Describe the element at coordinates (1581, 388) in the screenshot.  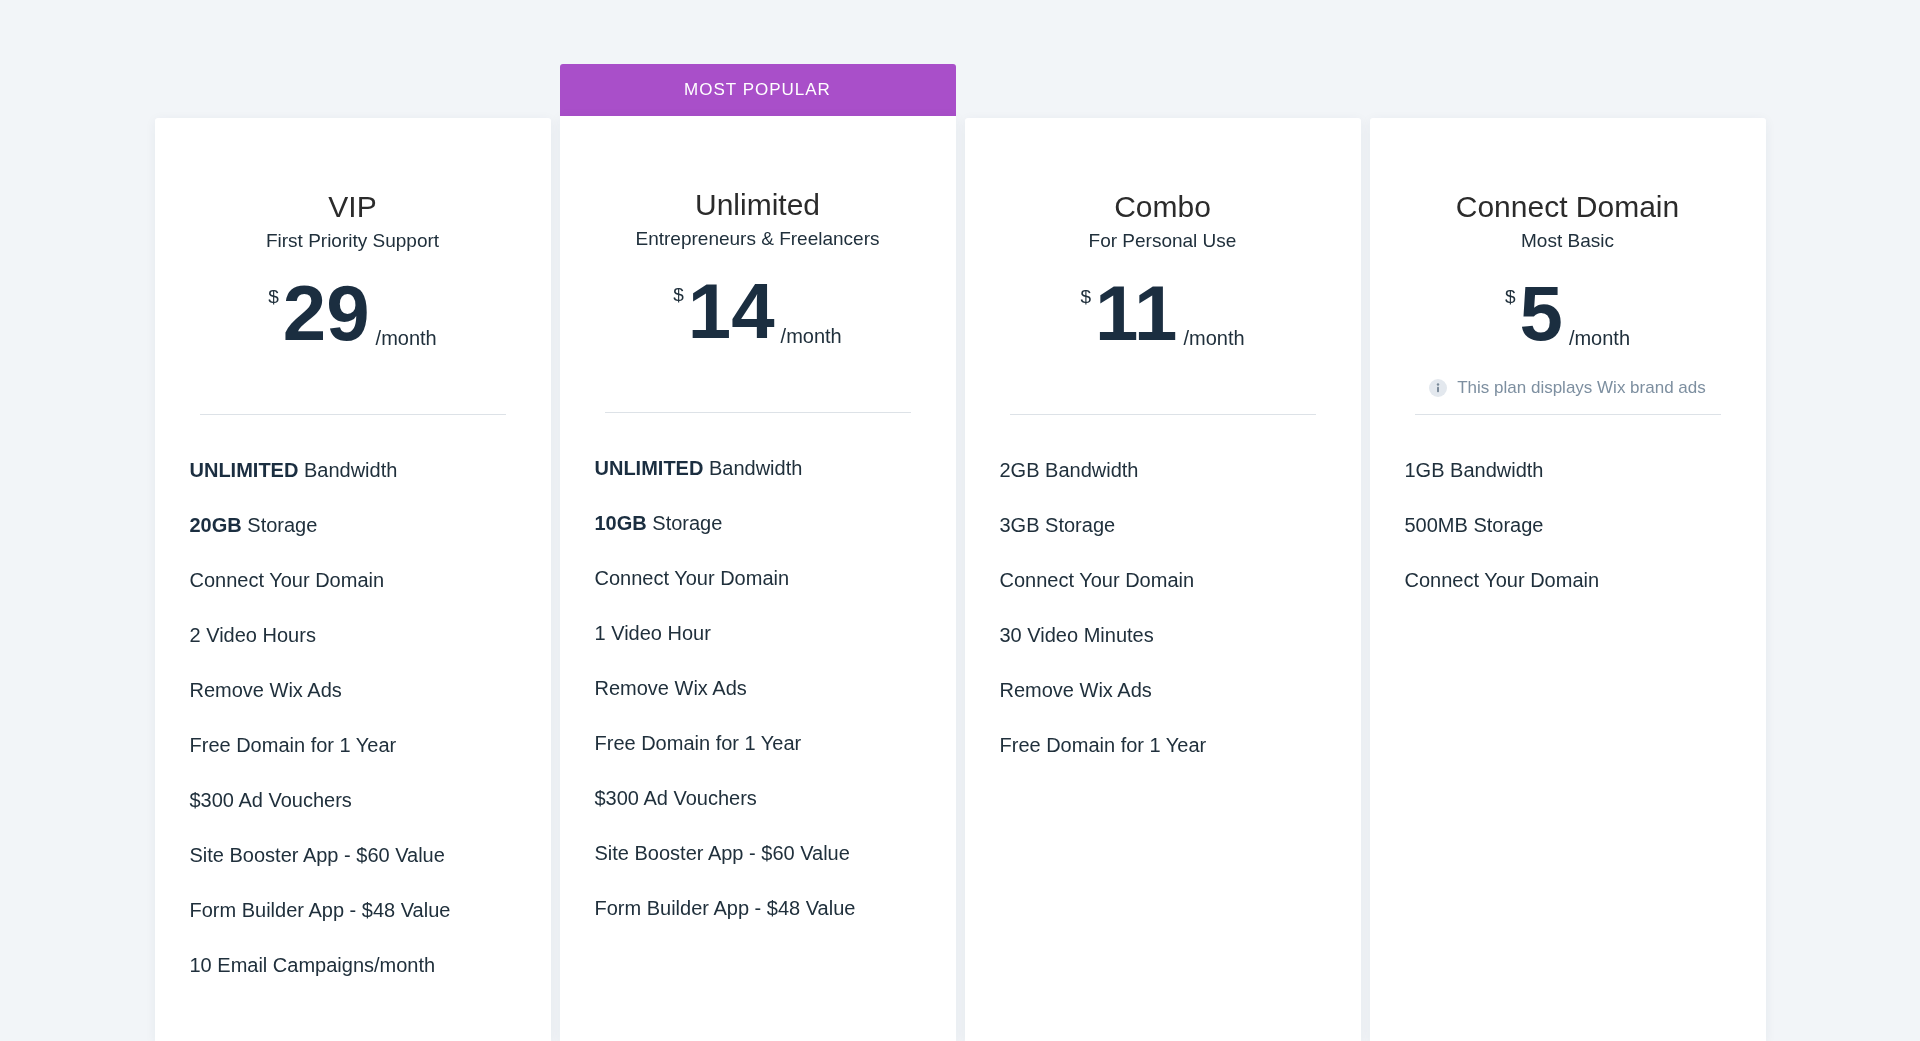
I see `ads-note: This plan displays Wix brand ads` at that location.